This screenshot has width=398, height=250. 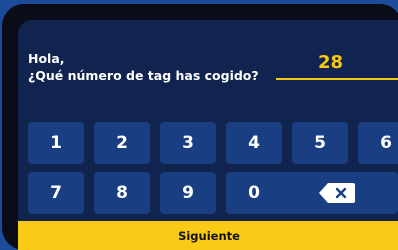 What do you see at coordinates (56, 143) in the screenshot?
I see `key-1: 1` at bounding box center [56, 143].